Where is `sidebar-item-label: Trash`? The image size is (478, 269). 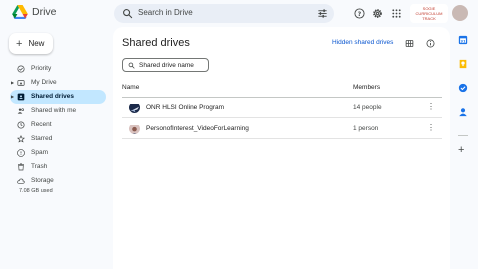 sidebar-item-label: Trash is located at coordinates (39, 166).